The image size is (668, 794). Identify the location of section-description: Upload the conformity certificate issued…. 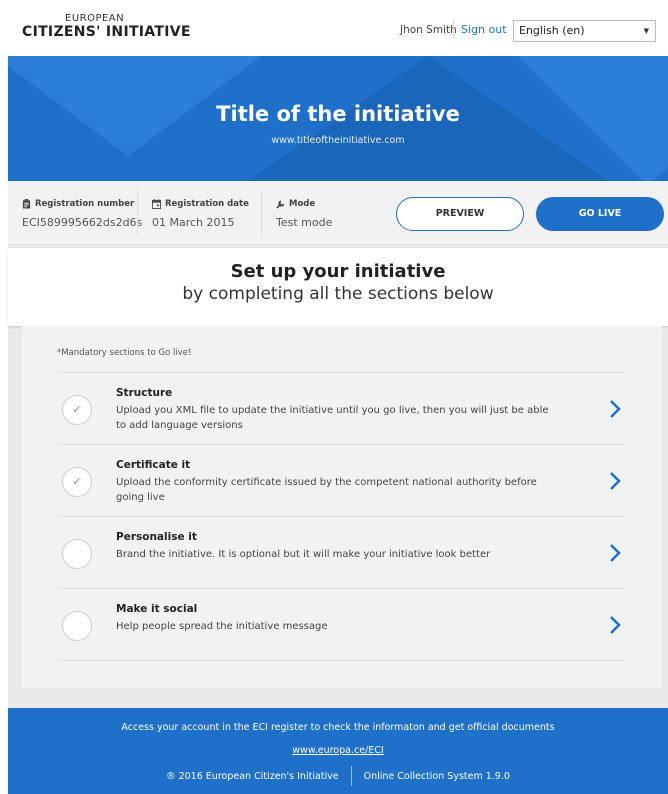
(326, 490).